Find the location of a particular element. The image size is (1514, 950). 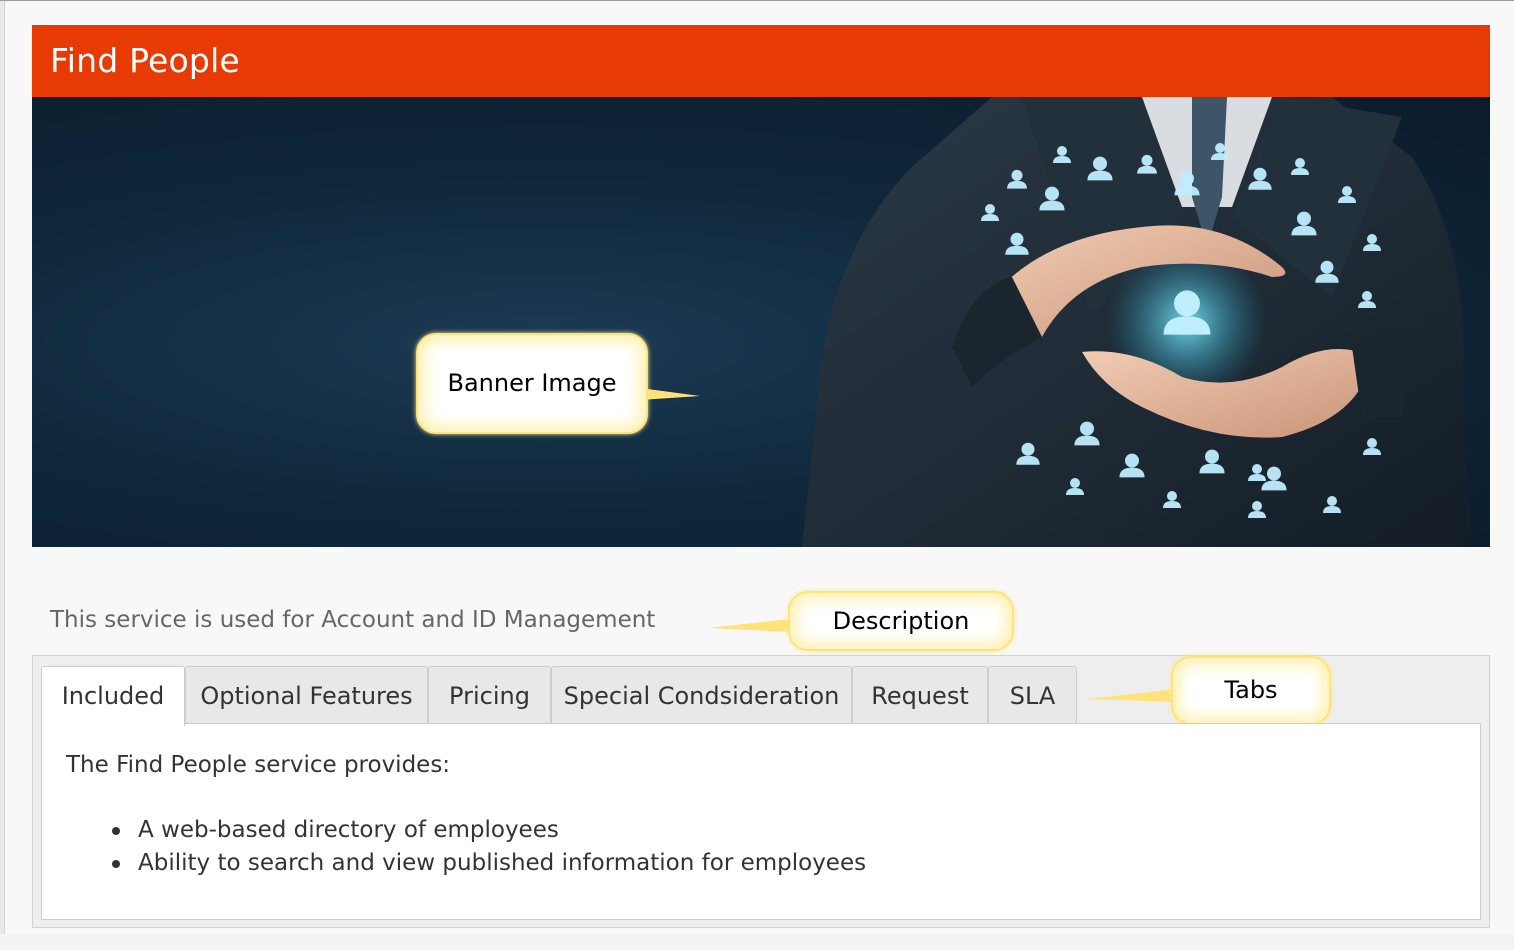

bottom-strip is located at coordinates (757, 942).